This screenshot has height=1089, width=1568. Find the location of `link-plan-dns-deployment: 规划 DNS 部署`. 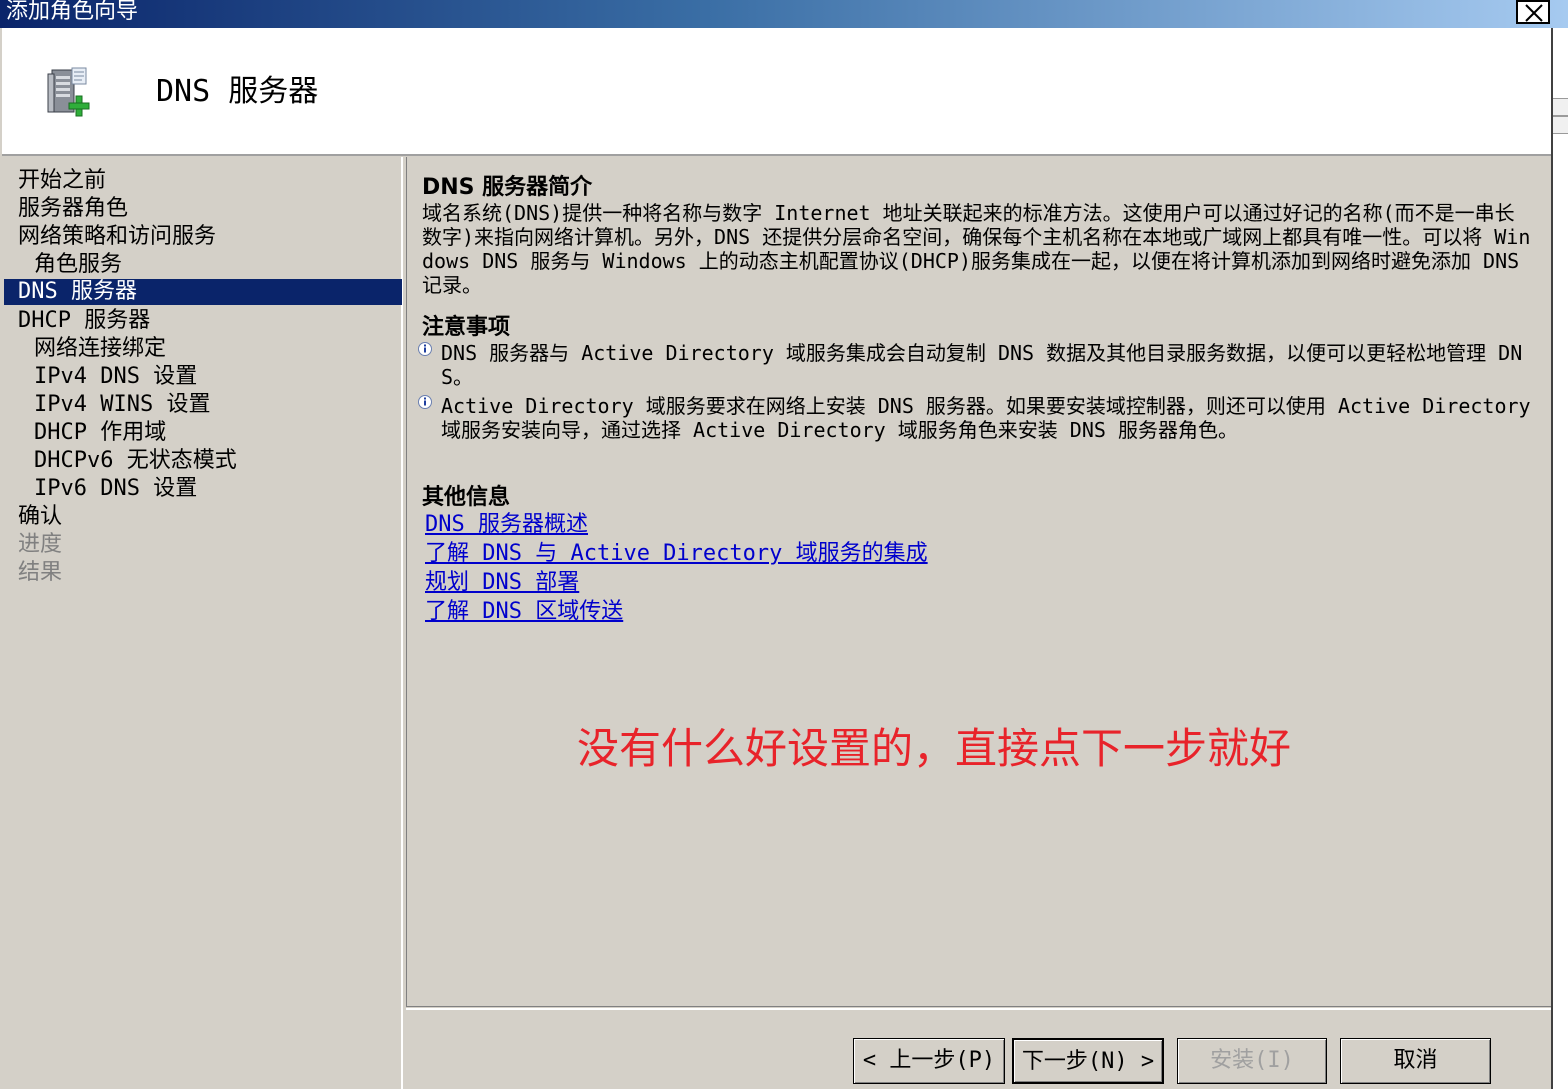

link-plan-dns-deployment: 规划 DNS 部署 is located at coordinates (502, 583).